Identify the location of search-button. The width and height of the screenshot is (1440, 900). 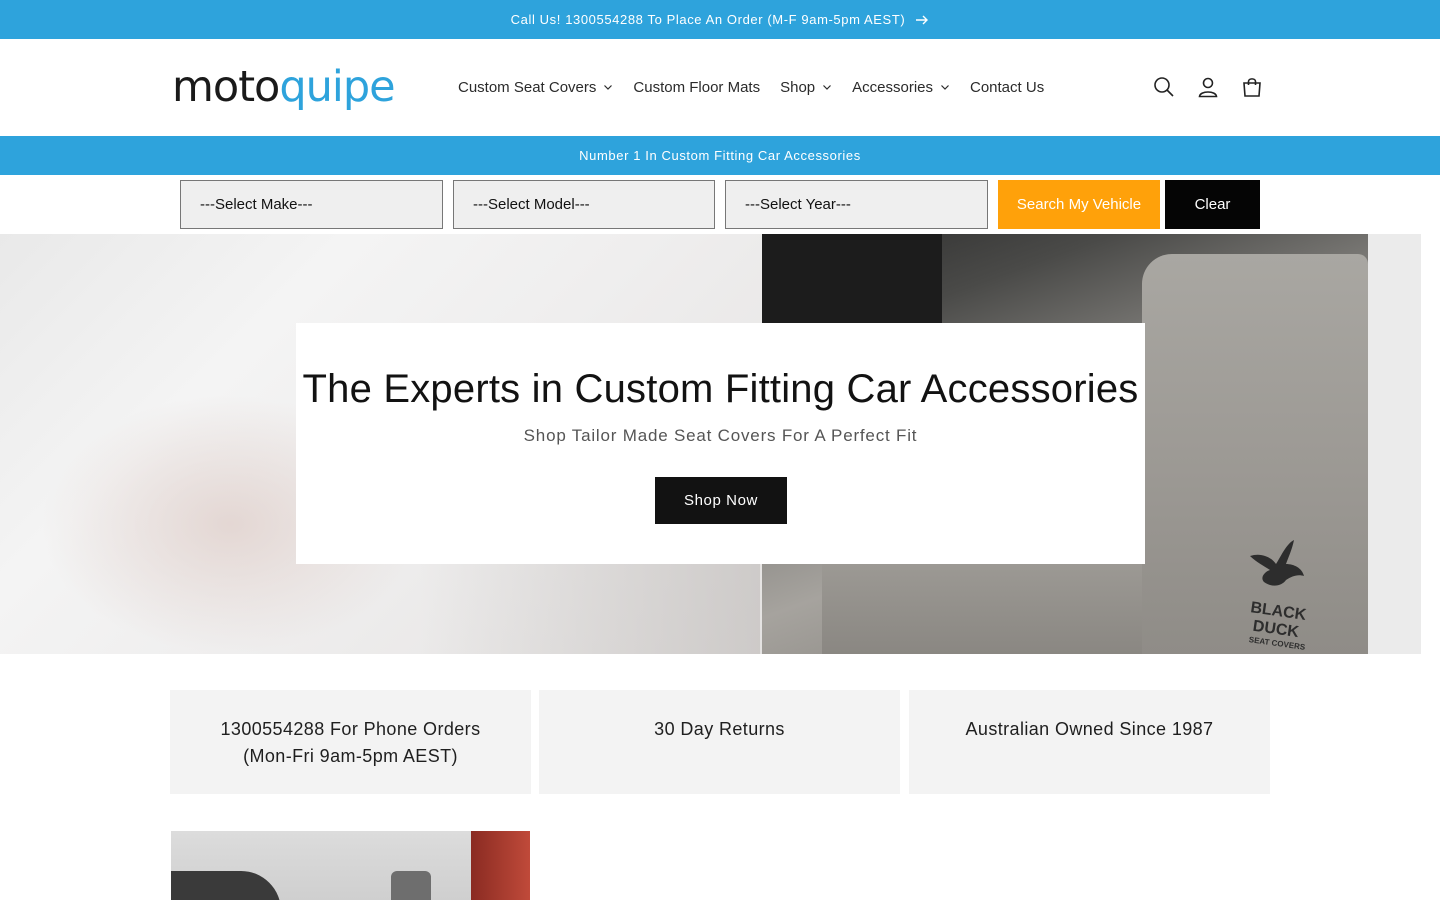
(1164, 87).